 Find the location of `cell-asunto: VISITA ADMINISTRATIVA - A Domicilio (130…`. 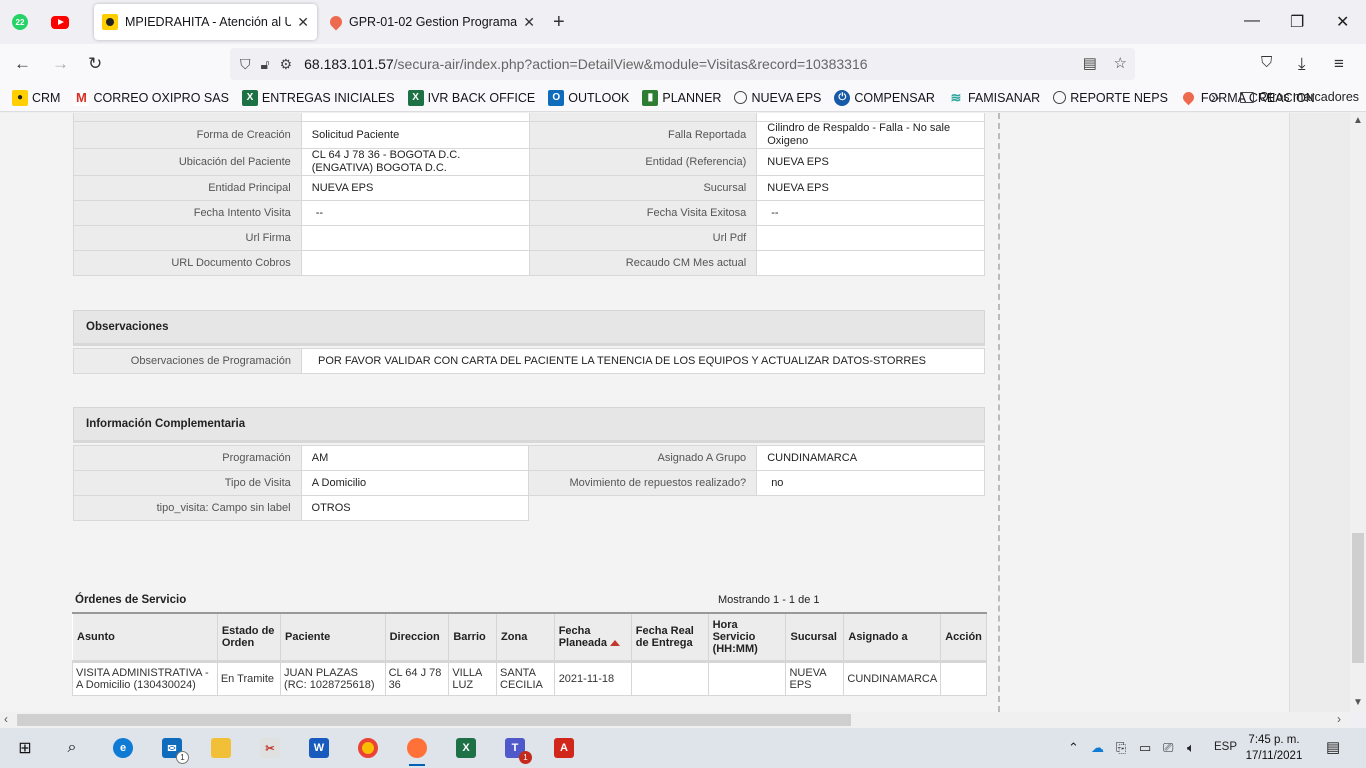

cell-asunto: VISITA ADMINISTRATIVA - A Domicilio (130… is located at coordinates (145, 677).